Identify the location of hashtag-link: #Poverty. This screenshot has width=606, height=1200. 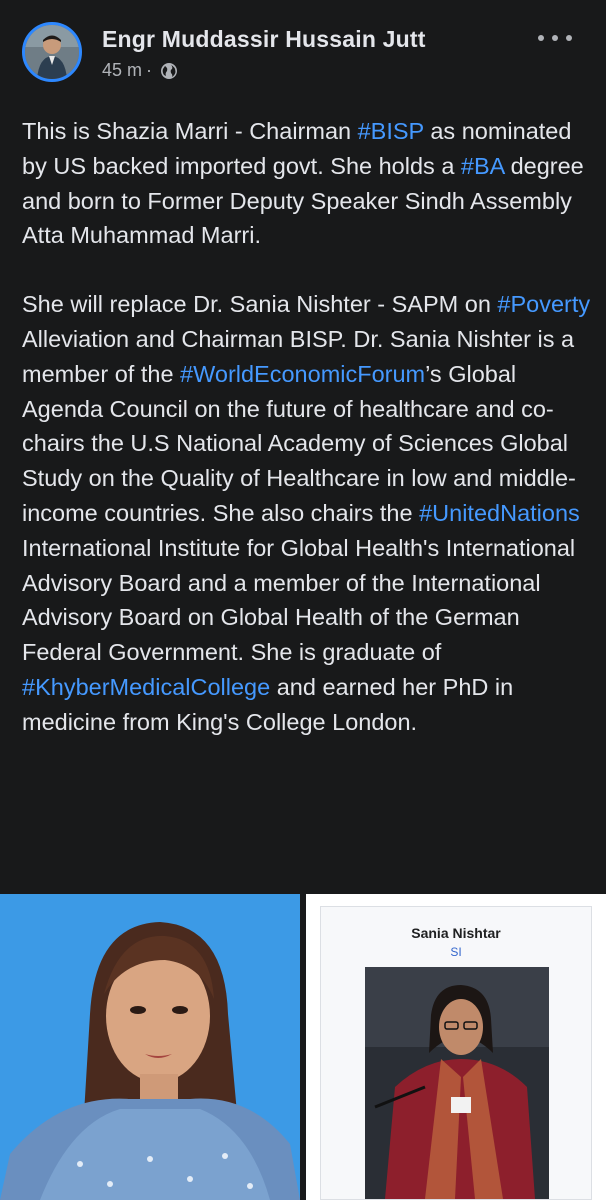
(543, 304).